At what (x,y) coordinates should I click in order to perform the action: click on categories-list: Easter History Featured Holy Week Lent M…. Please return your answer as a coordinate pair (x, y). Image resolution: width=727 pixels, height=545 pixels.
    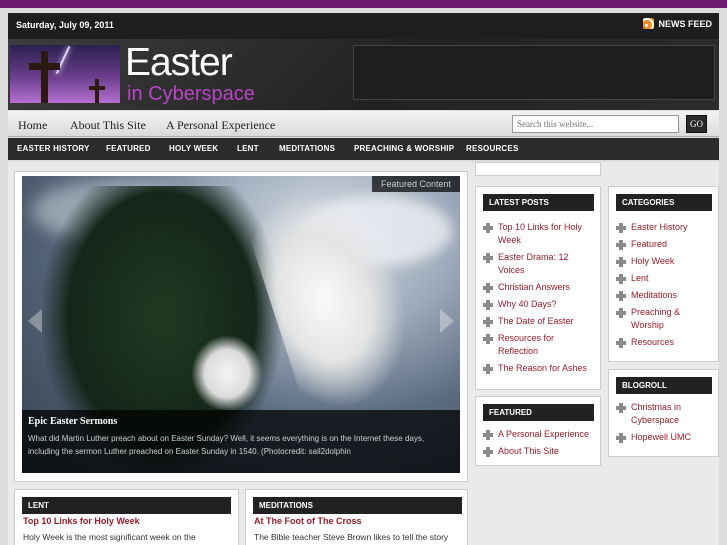
    Looking at the image, I should click on (664, 287).